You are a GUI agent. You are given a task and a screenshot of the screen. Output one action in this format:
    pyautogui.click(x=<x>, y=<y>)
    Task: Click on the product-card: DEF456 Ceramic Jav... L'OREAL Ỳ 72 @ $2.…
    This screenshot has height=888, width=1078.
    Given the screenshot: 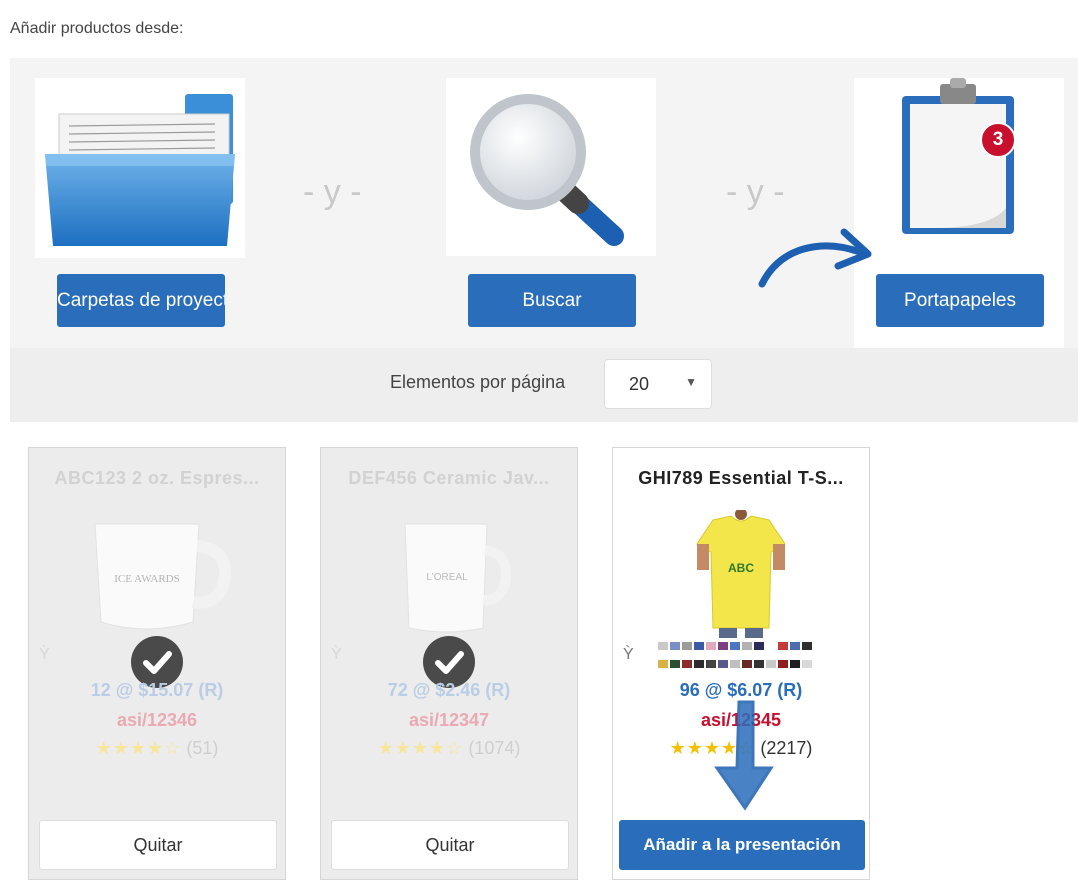 What is the action you would take?
    pyautogui.click(x=449, y=663)
    